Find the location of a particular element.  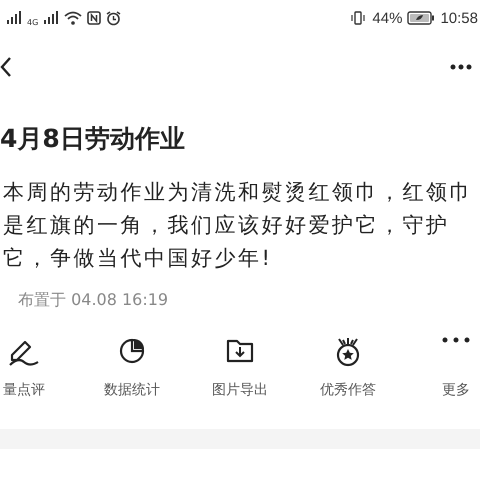

assigned-time: 布置于 04.08 16:19 is located at coordinates (93, 300).